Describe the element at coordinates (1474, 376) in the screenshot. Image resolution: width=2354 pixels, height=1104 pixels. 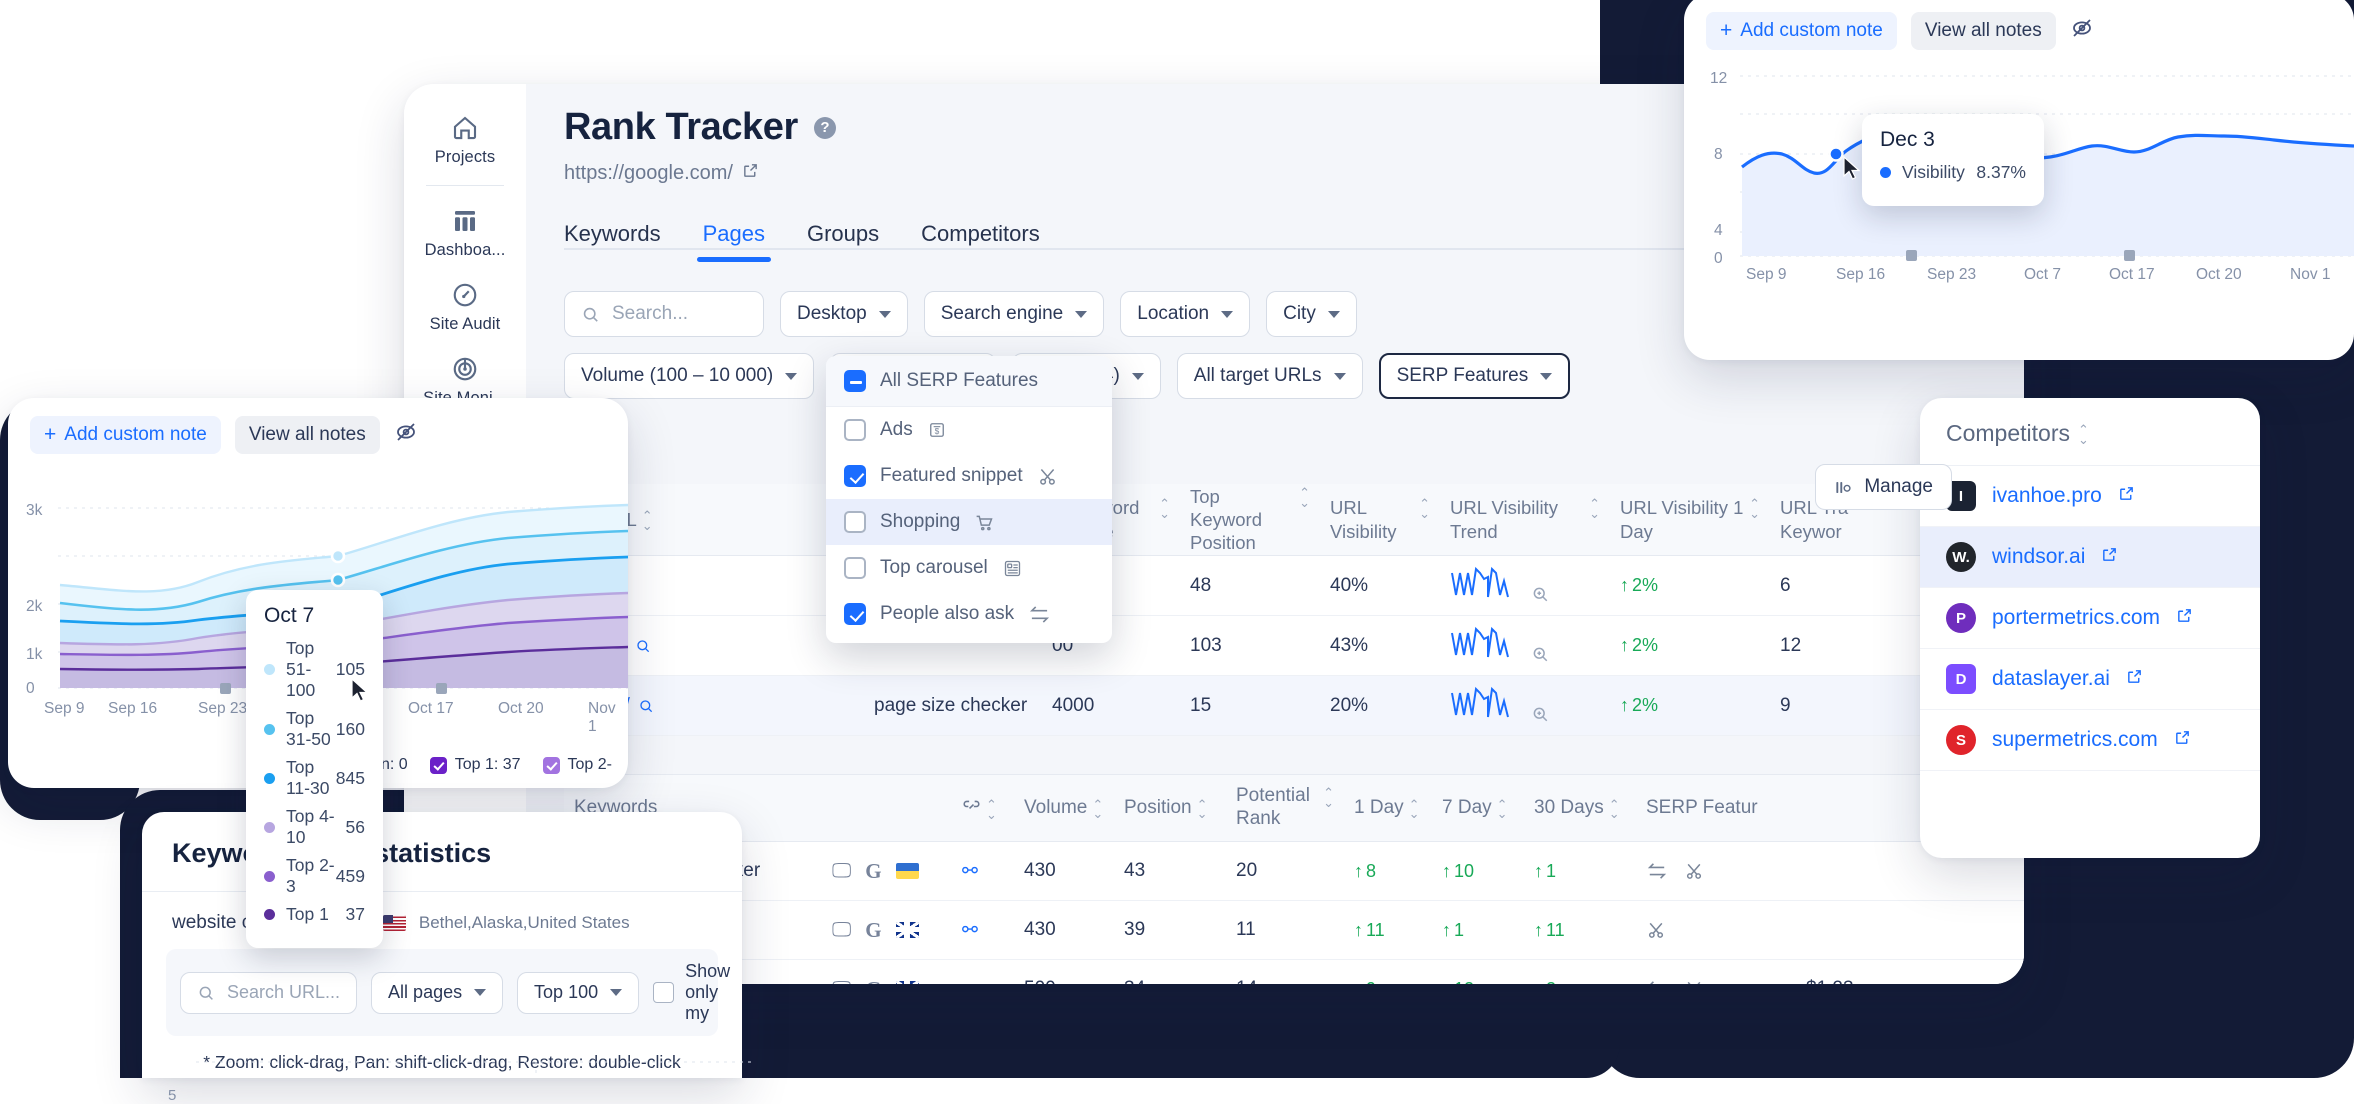
I see `filter-serp-features: SERP Features` at that location.